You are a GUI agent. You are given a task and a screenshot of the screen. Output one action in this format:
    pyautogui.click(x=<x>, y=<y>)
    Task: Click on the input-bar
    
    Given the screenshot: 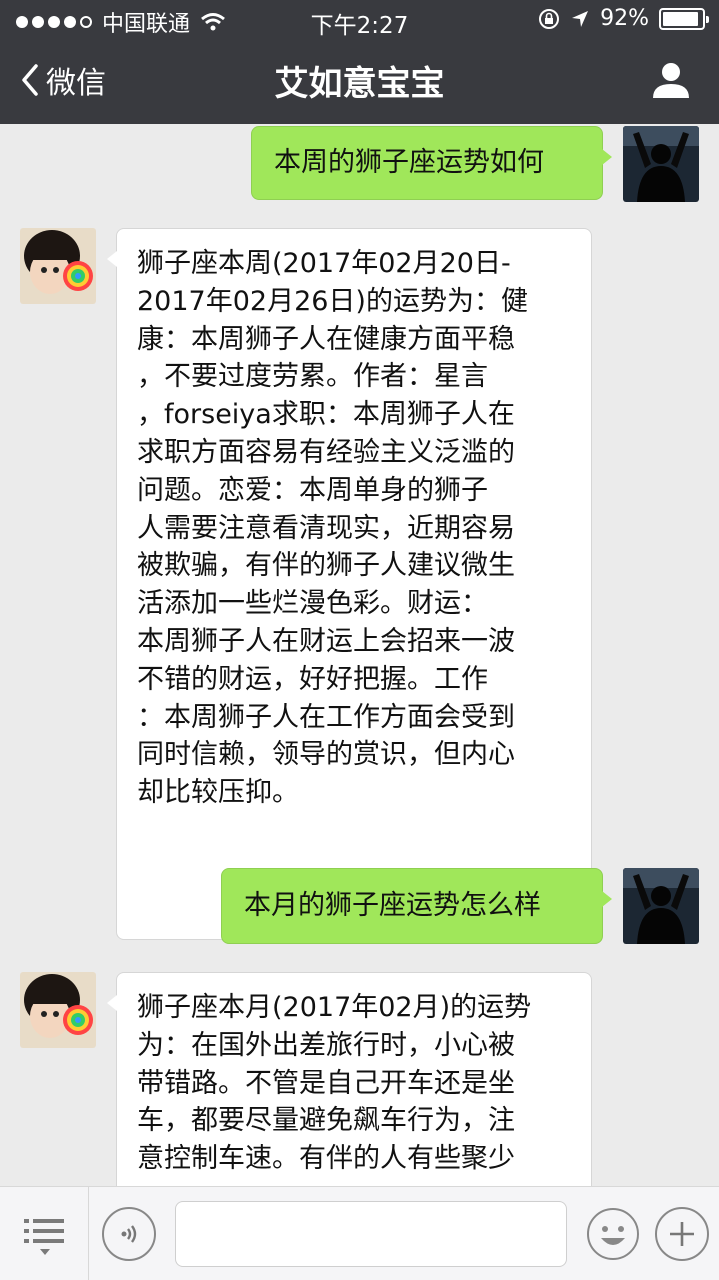 What is the action you would take?
    pyautogui.click(x=359, y=1233)
    